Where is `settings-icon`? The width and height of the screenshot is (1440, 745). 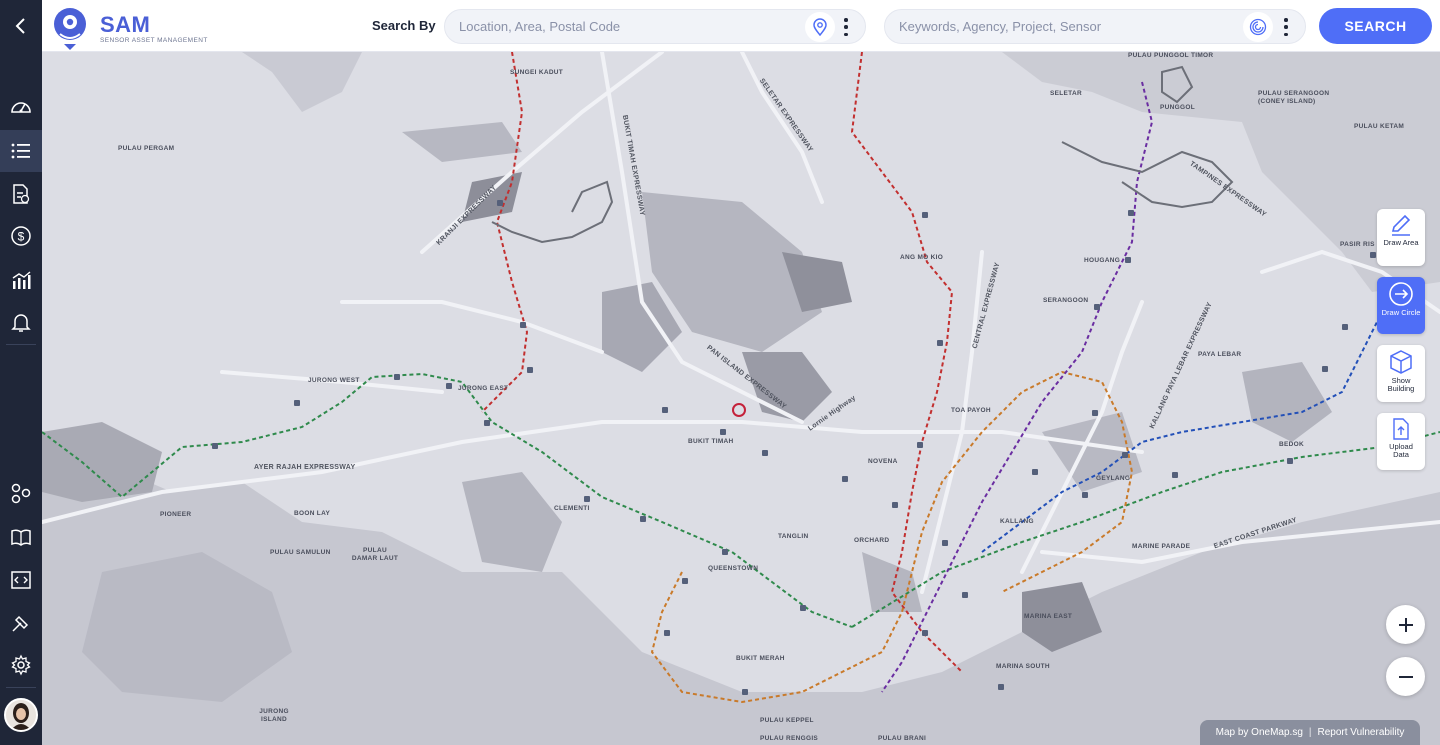 settings-icon is located at coordinates (21, 665).